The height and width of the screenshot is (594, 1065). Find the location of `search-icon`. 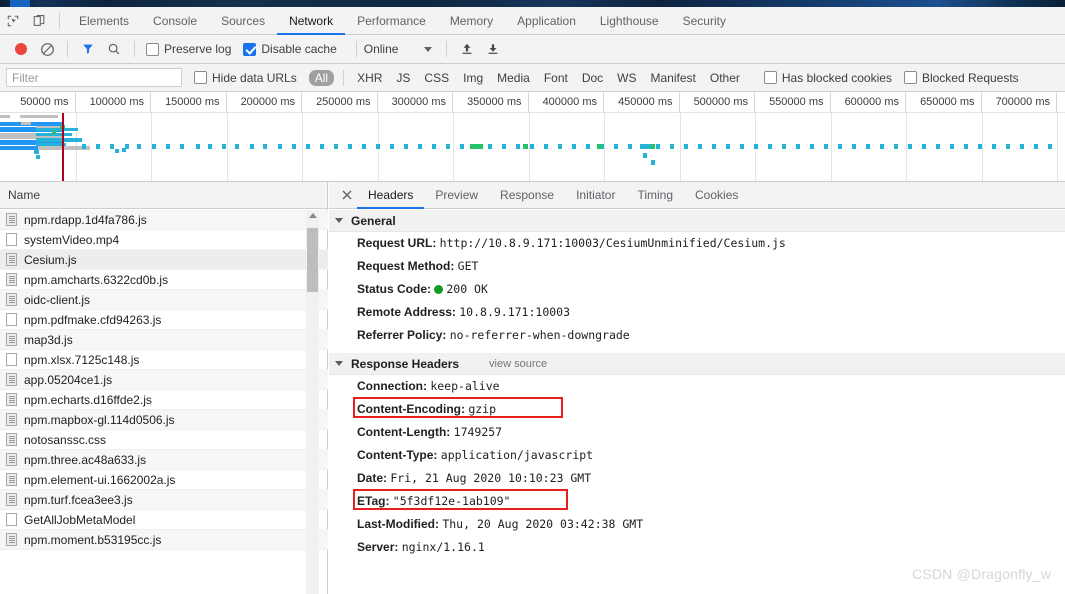

search-icon is located at coordinates (114, 49).